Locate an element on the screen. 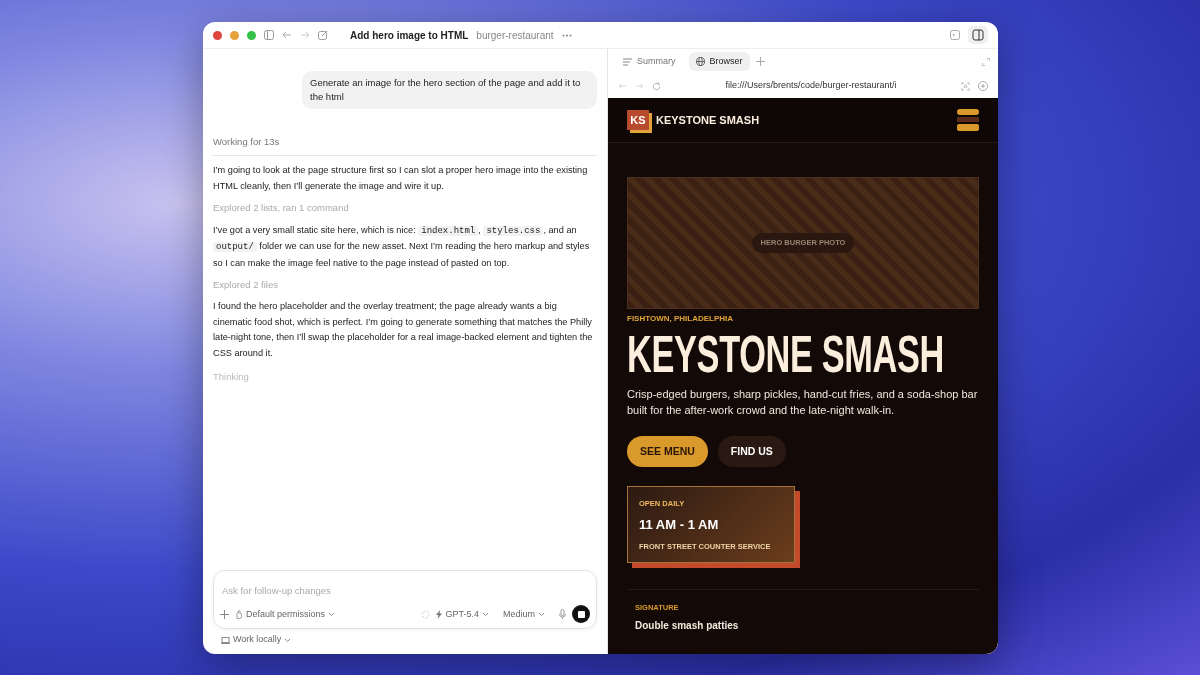 The height and width of the screenshot is (675, 1200). microphone-icon is located at coordinates (562, 614).